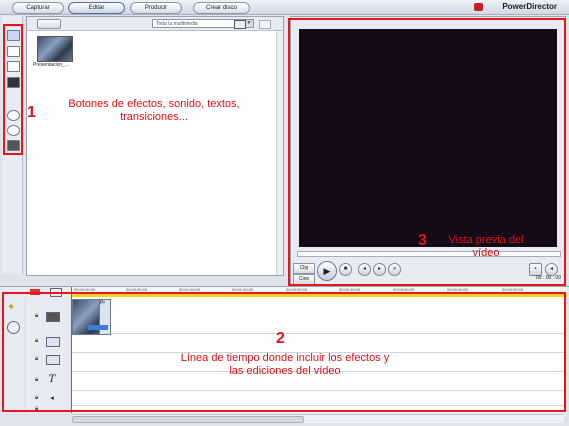  I want to click on tab-capturar: Capturar, so click(38, 8).